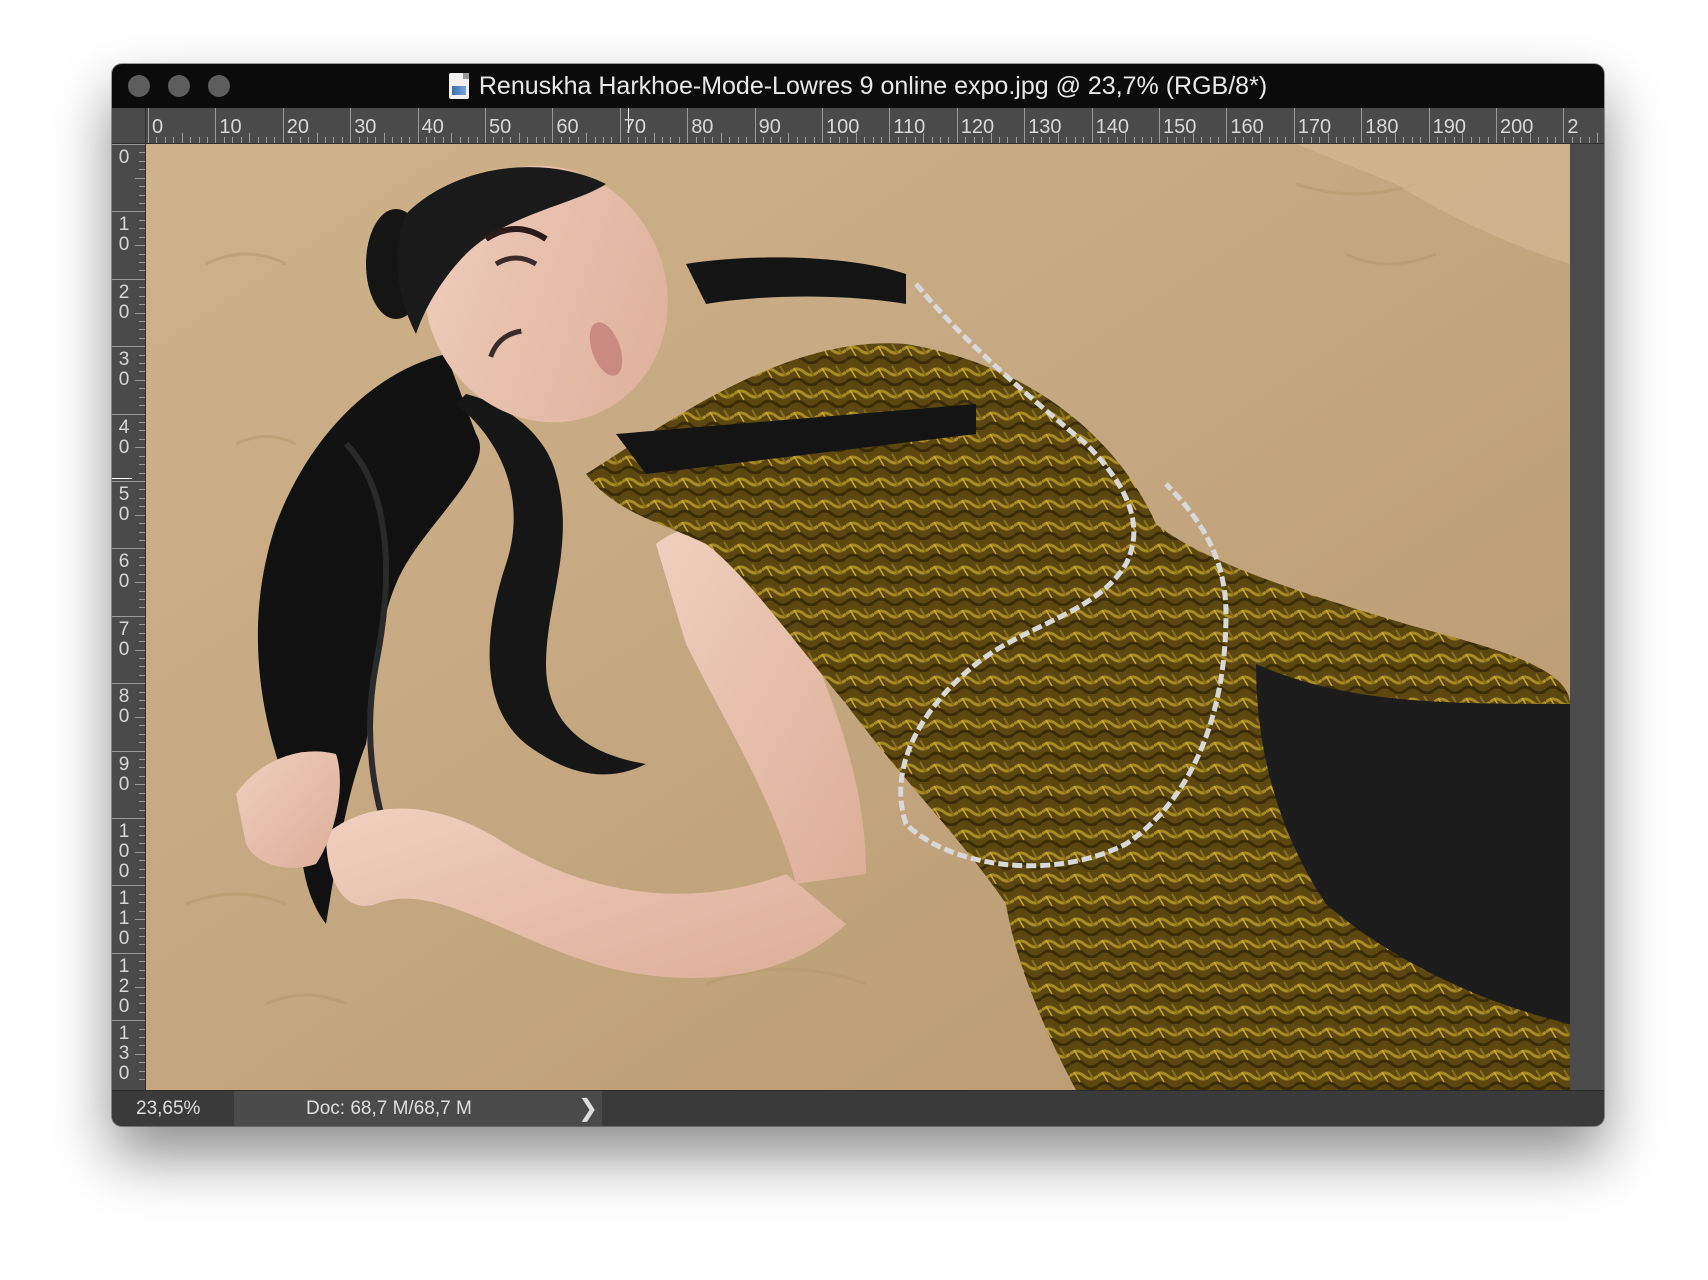 The width and height of the screenshot is (1708, 1280). What do you see at coordinates (298, 127) in the screenshot?
I see `ruler-label: 20` at bounding box center [298, 127].